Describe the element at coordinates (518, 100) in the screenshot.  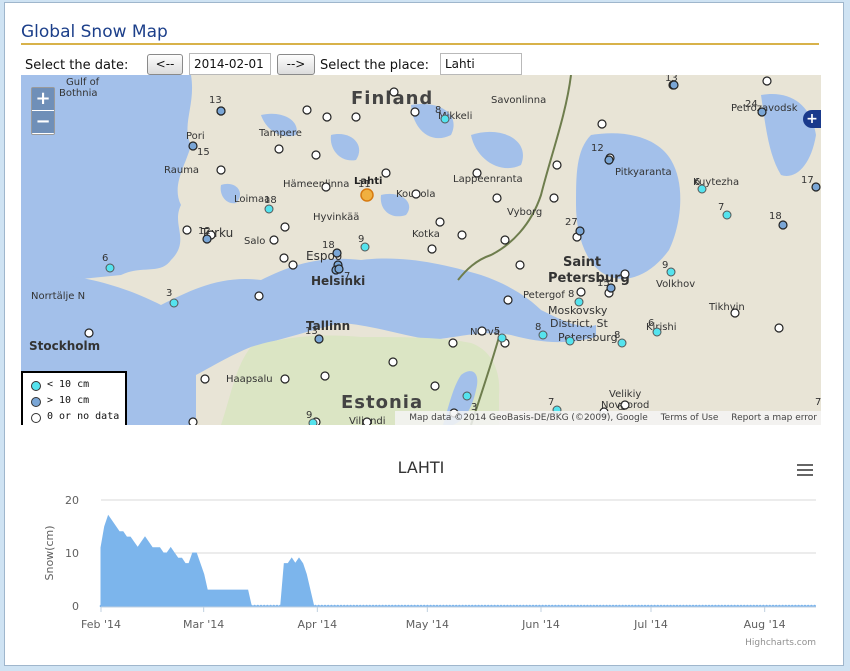
I see `svg-text: Savonlinna` at that location.